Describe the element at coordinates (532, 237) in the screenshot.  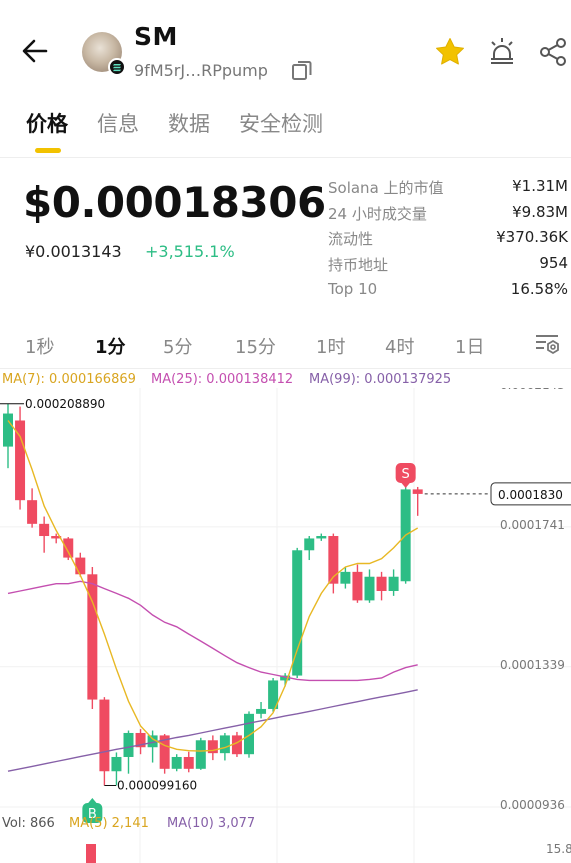
I see `stat-value-liquidity: ¥370.36K` at that location.